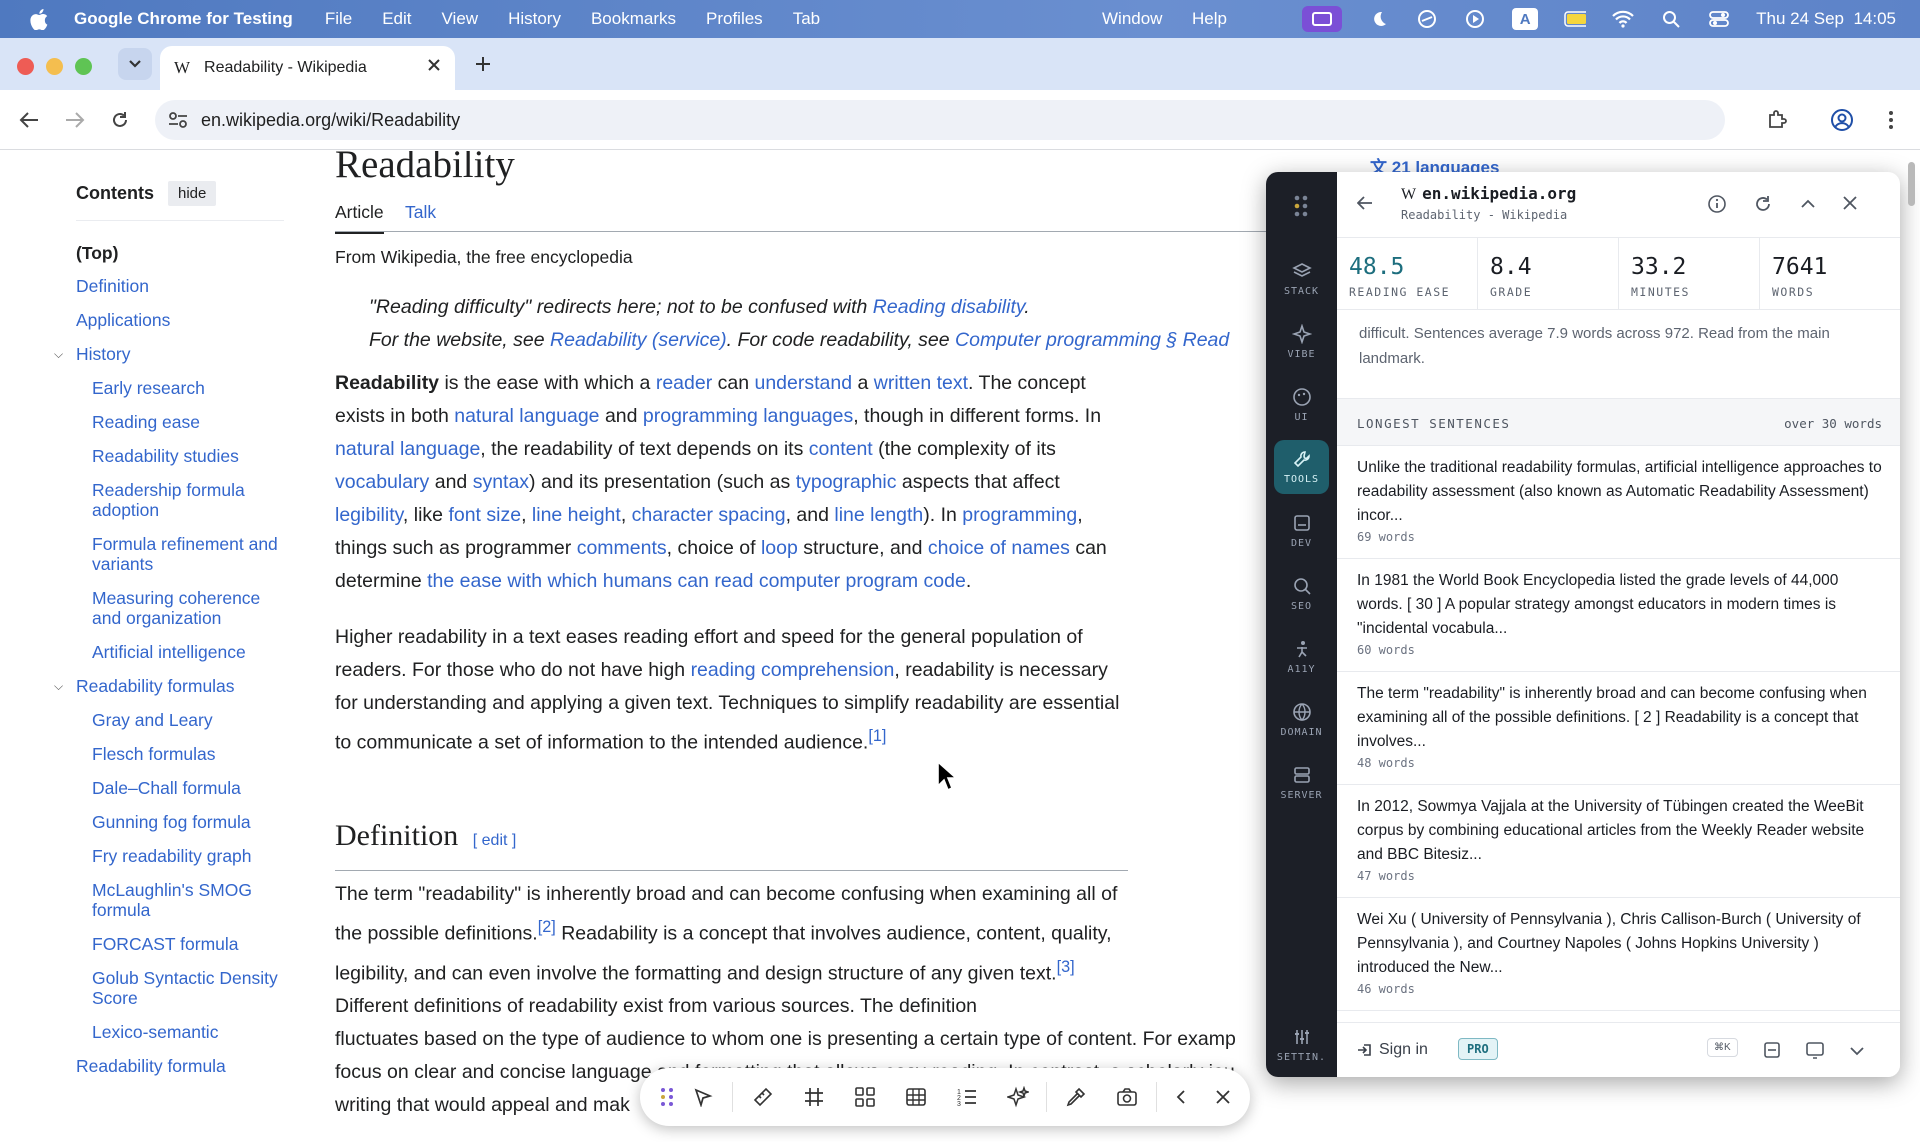  What do you see at coordinates (1301, 720) in the screenshot?
I see `rail-domain: DOMAIN` at bounding box center [1301, 720].